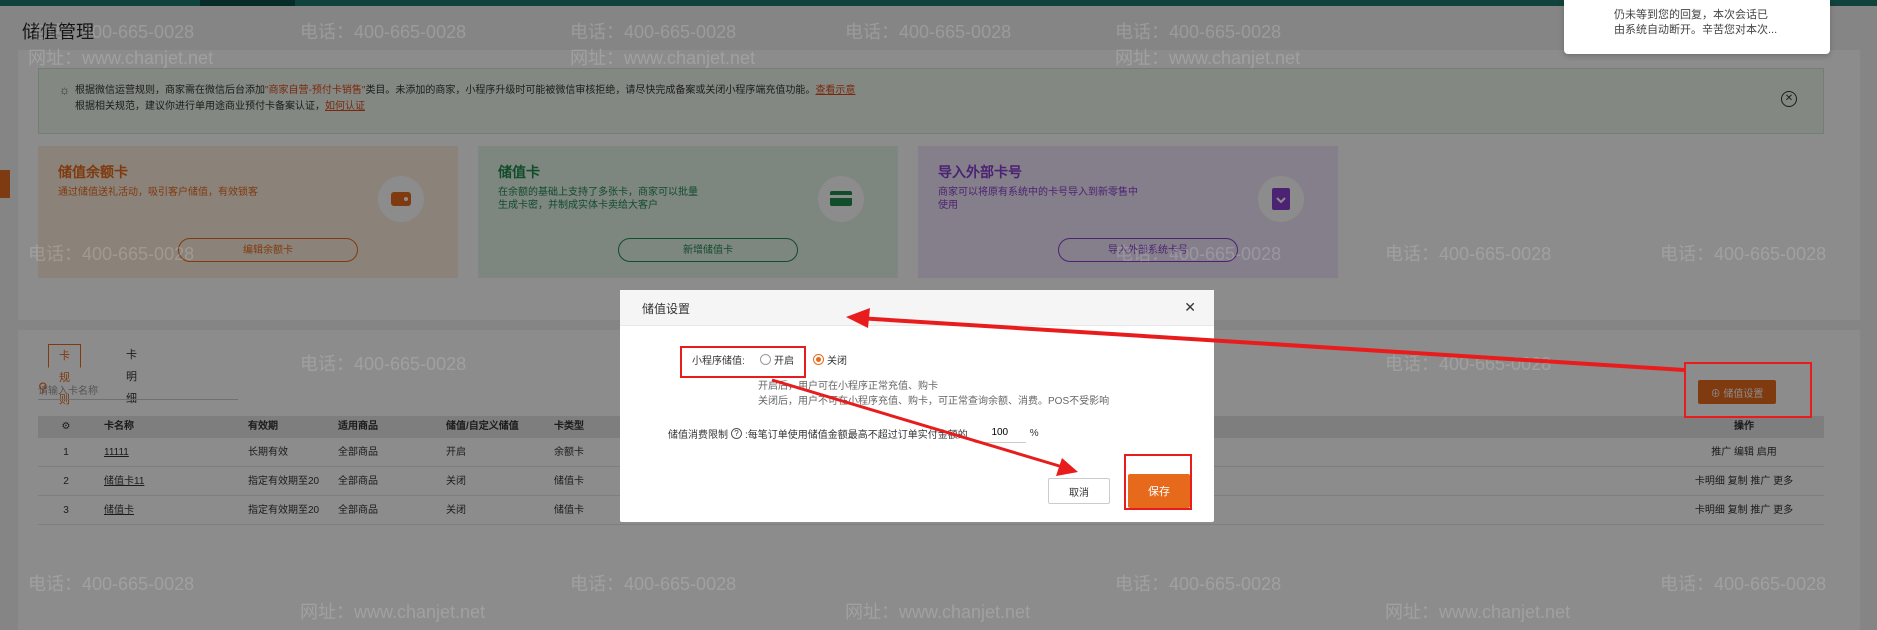 Image resolution: width=1877 pixels, height=630 pixels. I want to click on question-icon: ?, so click(736, 433).